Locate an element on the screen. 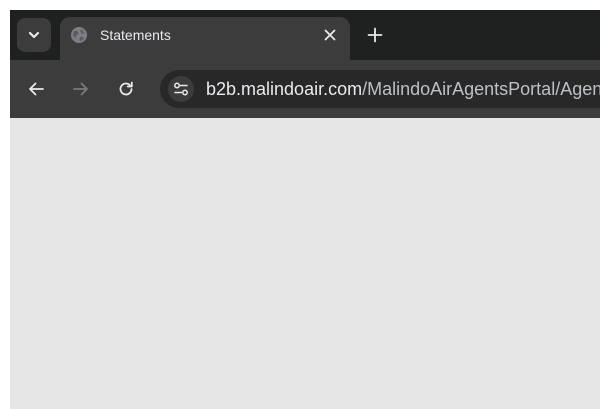 This screenshot has height=409, width=600. plus-icon is located at coordinates (375, 35).